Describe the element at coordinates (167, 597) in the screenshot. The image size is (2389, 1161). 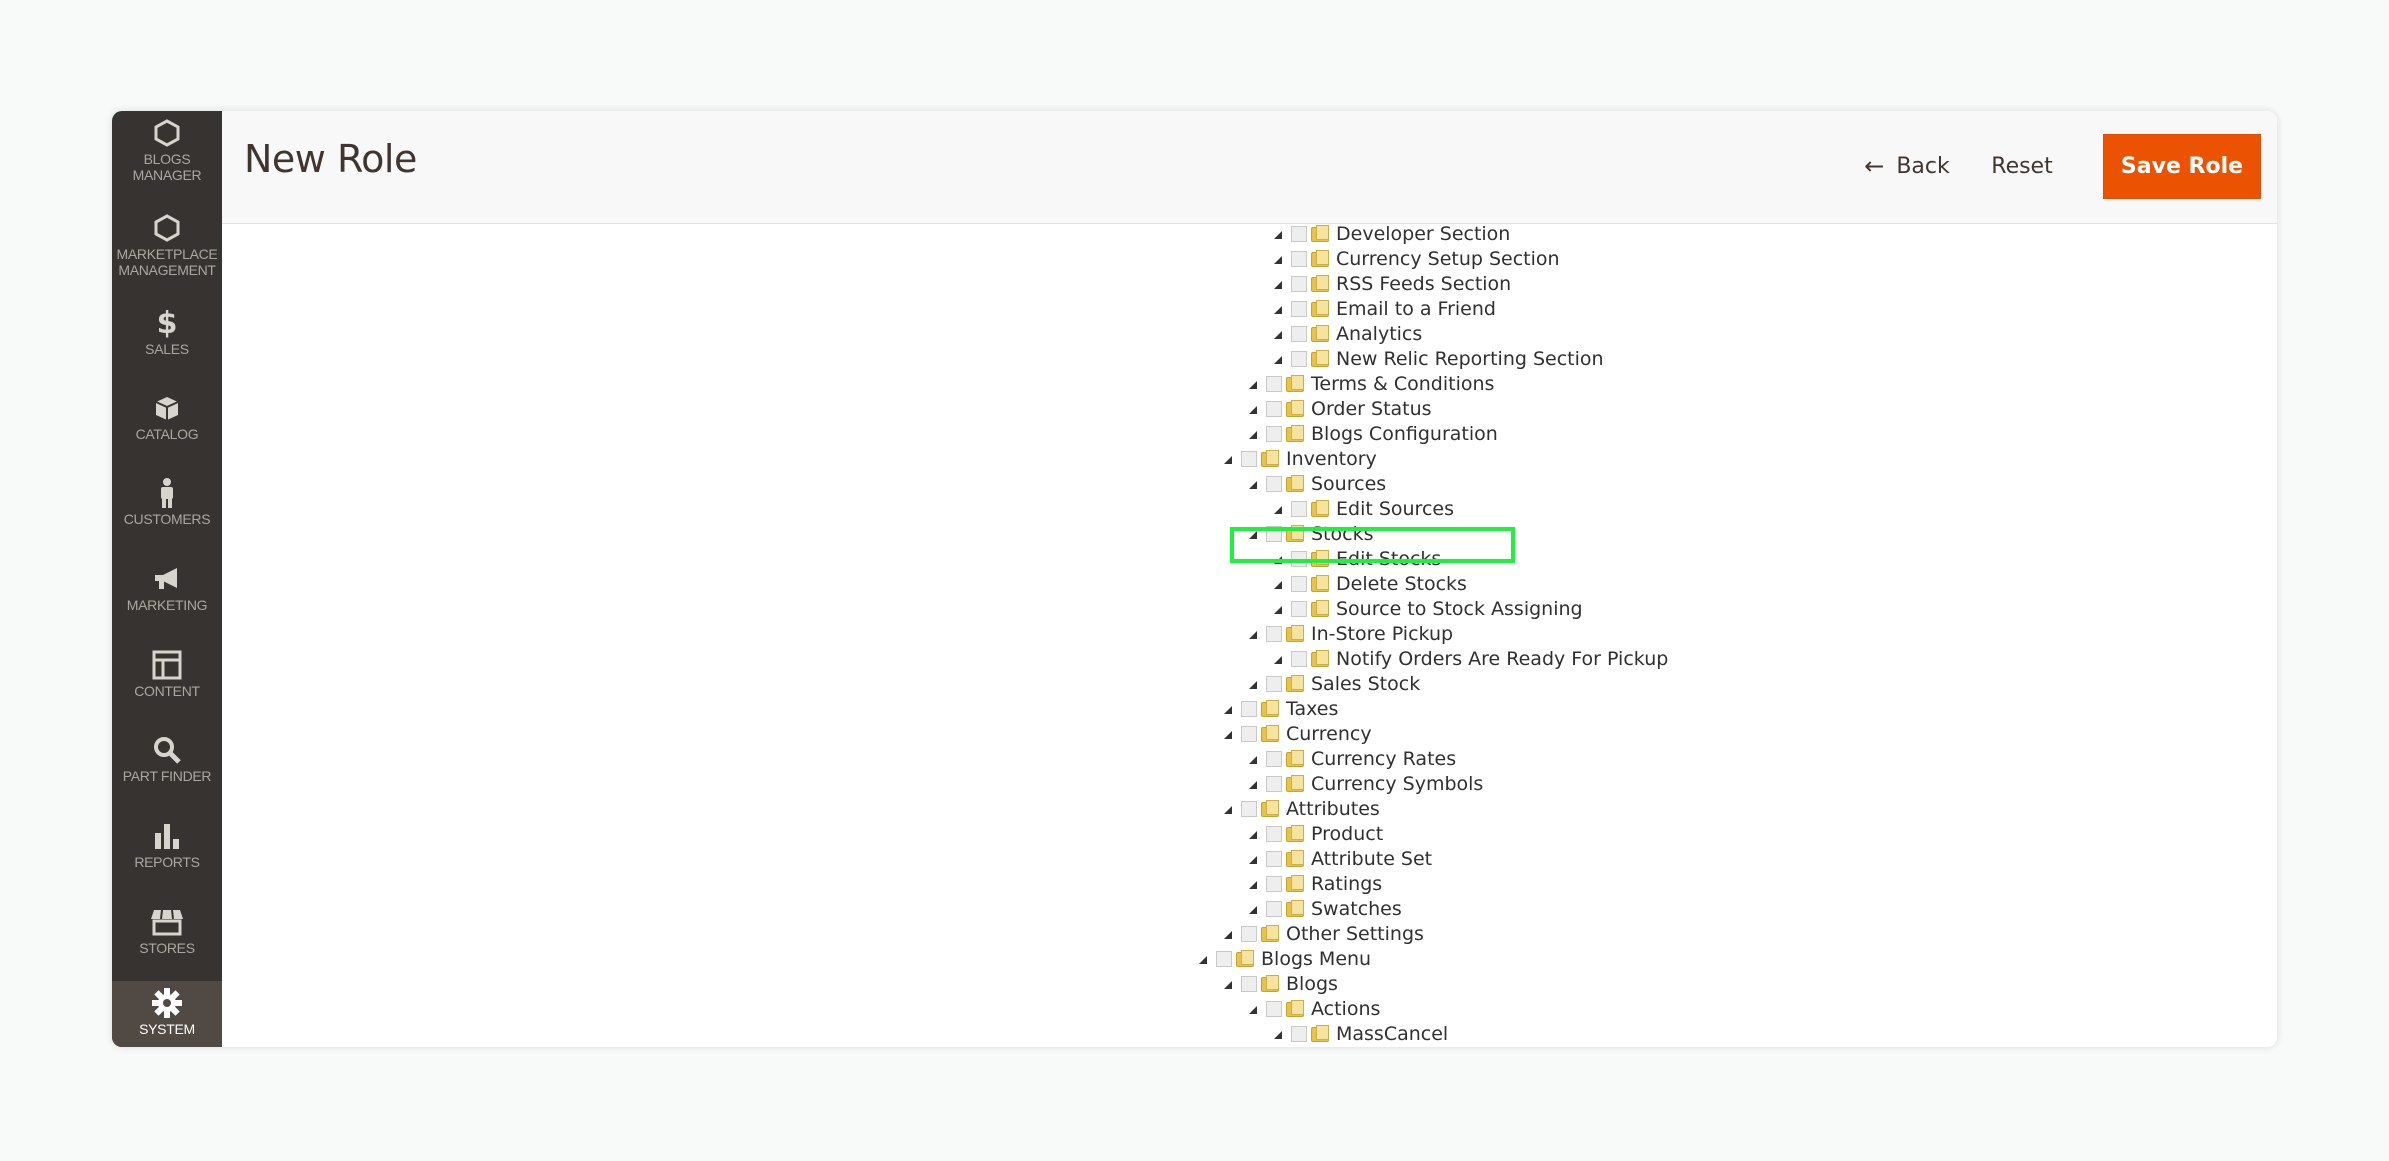
I see `sidebar-item-marketing: MARKETING` at that location.